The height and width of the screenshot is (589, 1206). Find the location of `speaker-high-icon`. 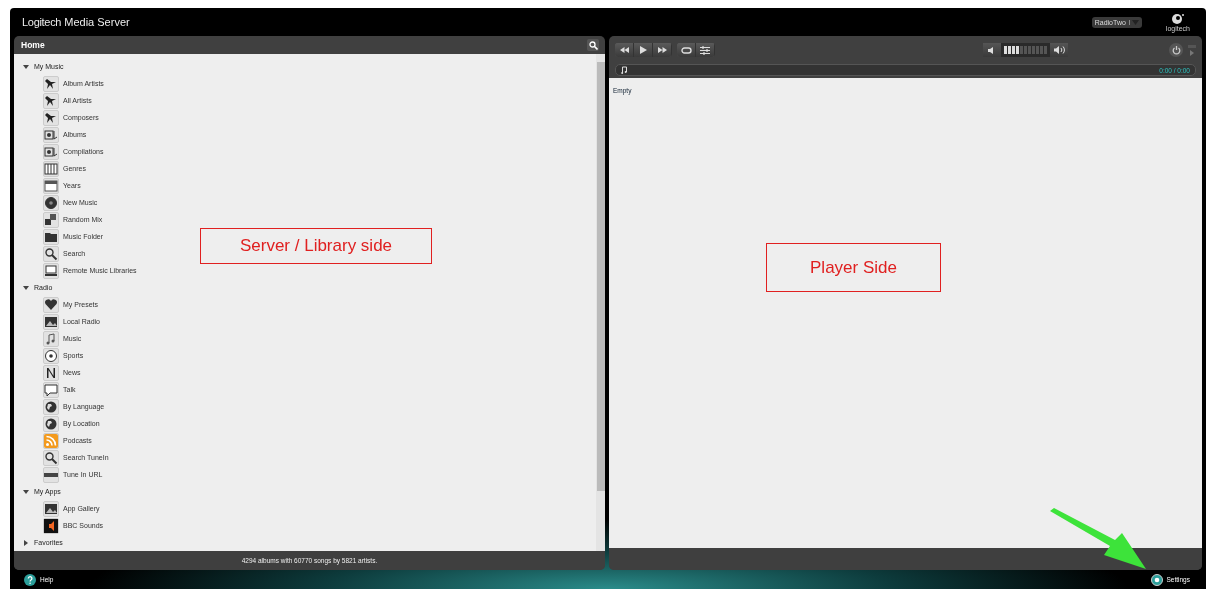

speaker-high-icon is located at coordinates (1059, 50).